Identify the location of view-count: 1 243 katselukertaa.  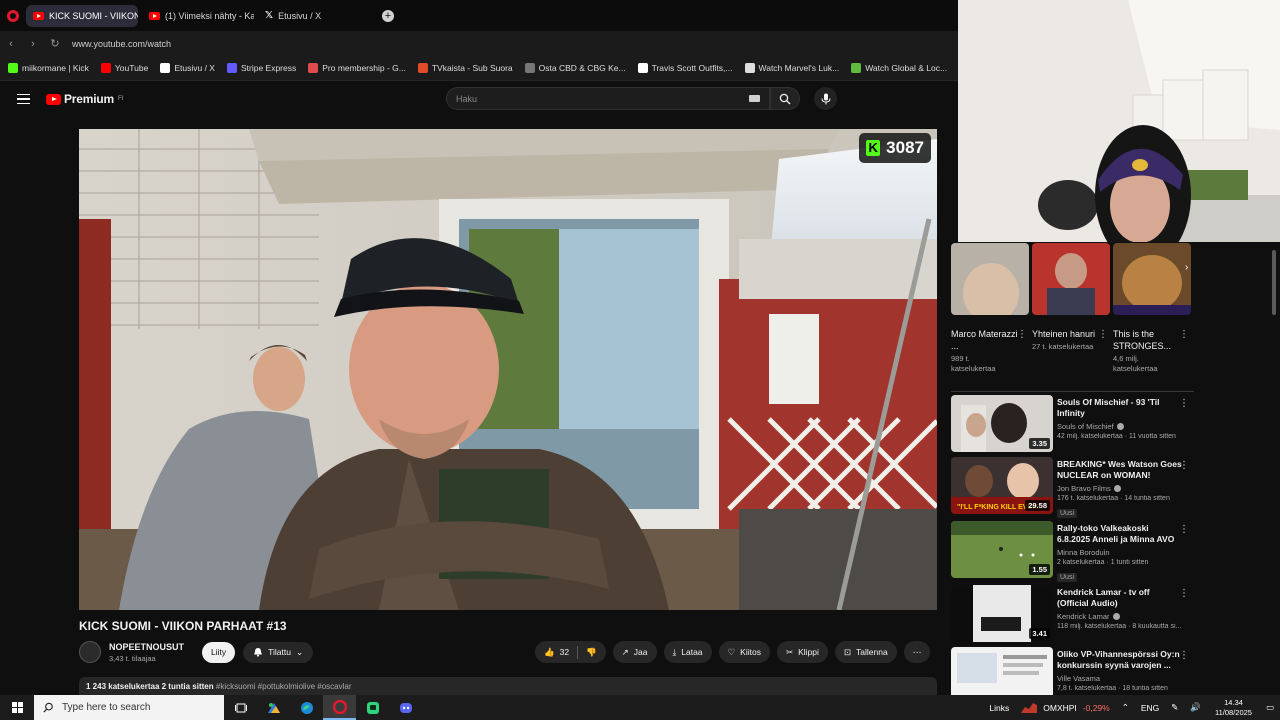
(123, 686).